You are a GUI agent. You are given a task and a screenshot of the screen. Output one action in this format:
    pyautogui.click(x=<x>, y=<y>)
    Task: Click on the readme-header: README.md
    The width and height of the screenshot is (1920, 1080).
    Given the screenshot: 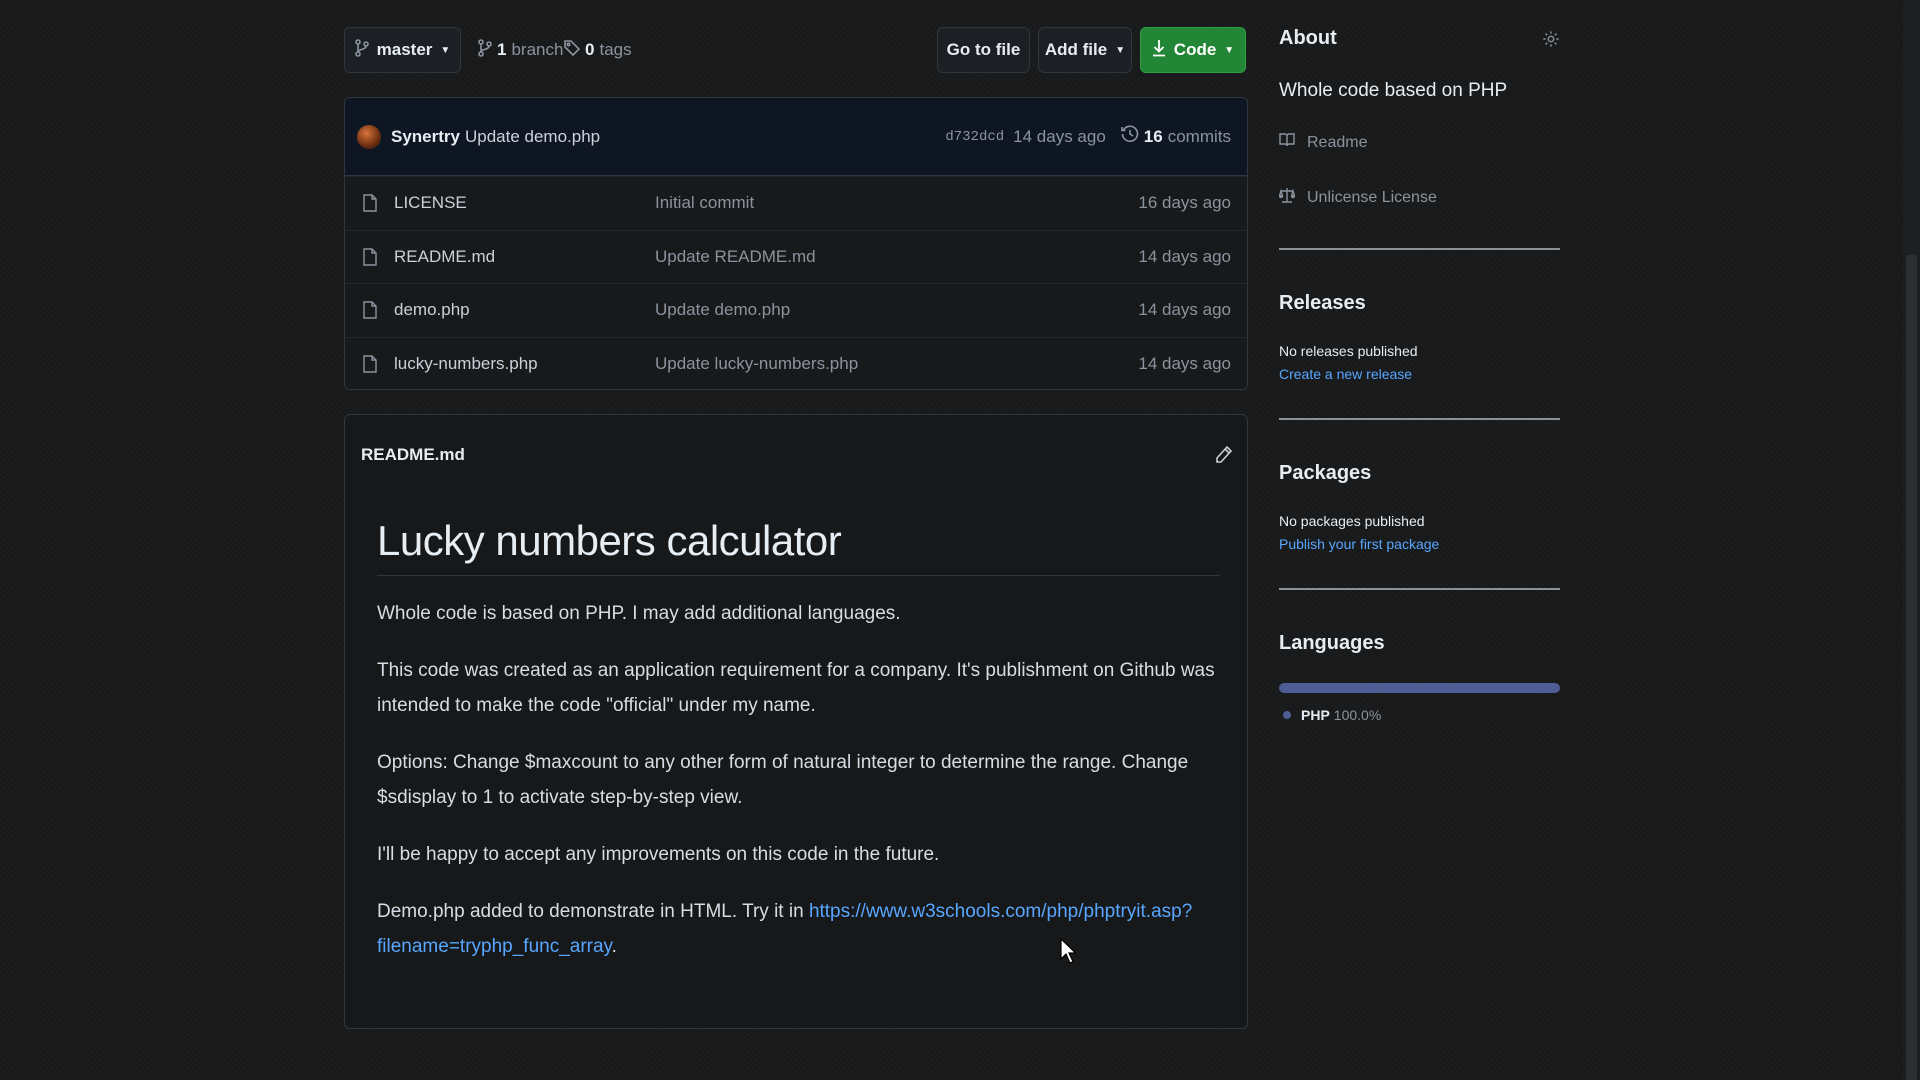 What is the action you would take?
    pyautogui.click(x=796, y=455)
    